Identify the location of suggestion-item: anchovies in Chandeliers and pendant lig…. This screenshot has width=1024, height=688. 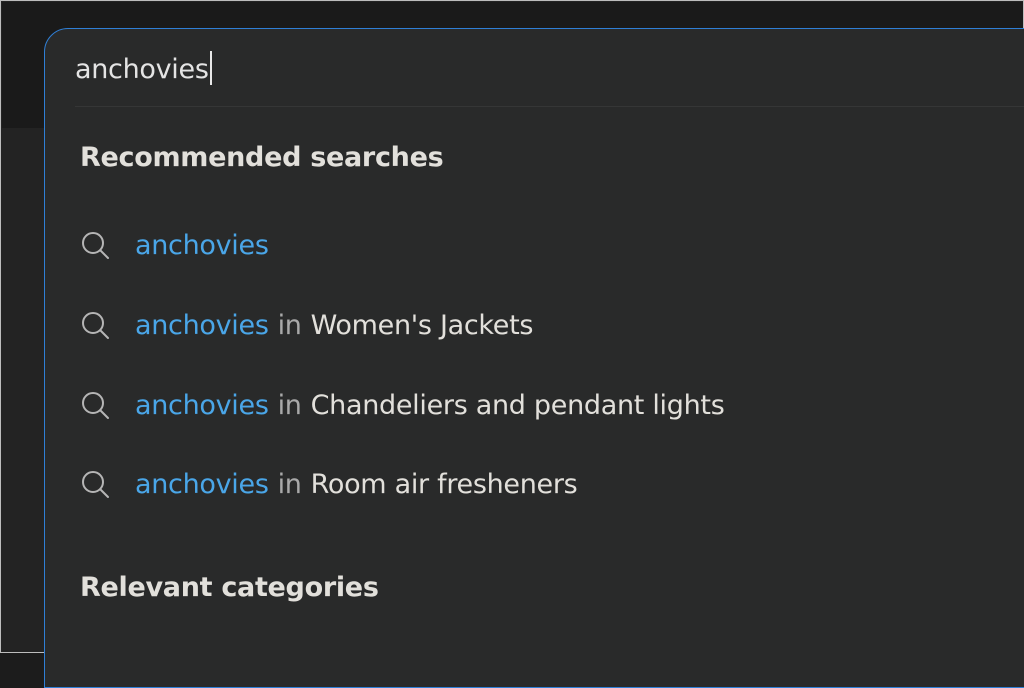
(402, 405).